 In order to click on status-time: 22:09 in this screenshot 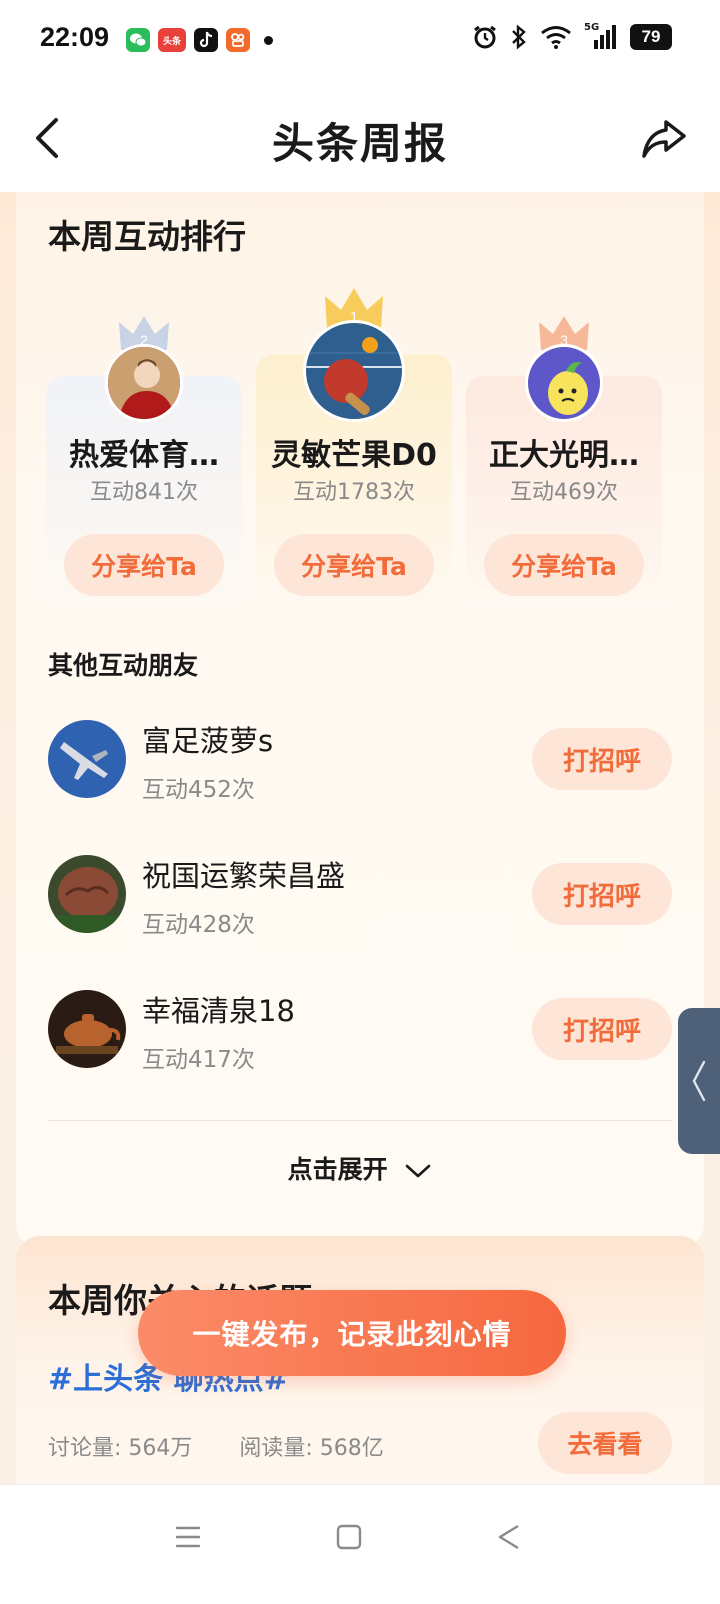, I will do `click(75, 37)`.